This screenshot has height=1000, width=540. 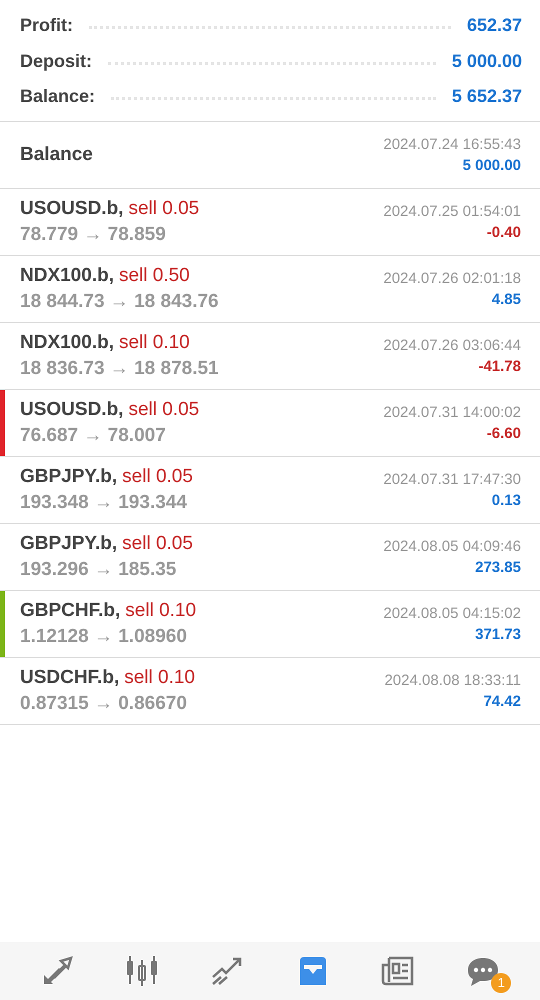 What do you see at coordinates (104, 703) in the screenshot?
I see `trade-prices: 0.87315 → 0.86670` at bounding box center [104, 703].